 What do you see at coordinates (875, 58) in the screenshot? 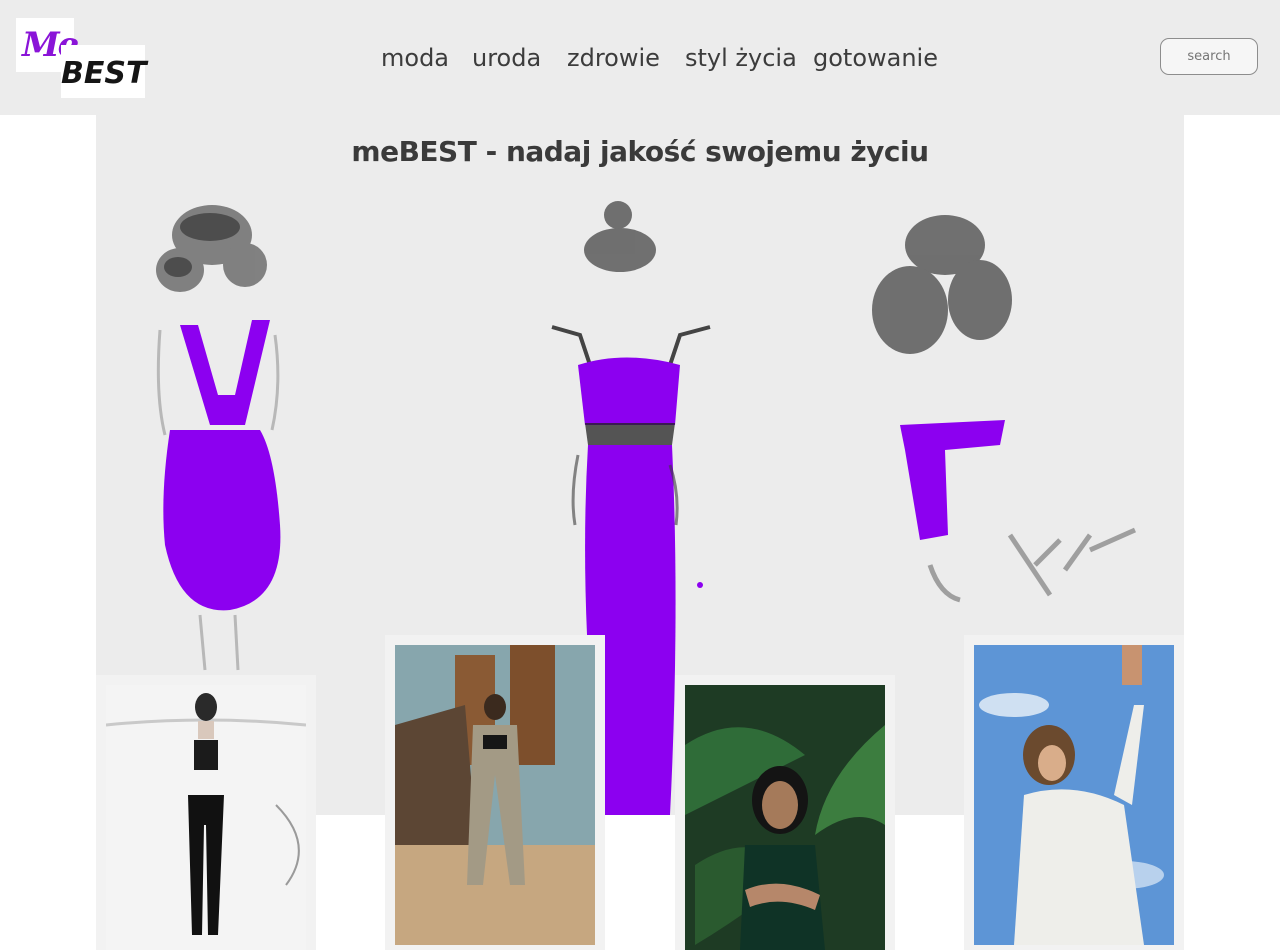
I see `nav-item-gotowanie: gotowanie` at bounding box center [875, 58].